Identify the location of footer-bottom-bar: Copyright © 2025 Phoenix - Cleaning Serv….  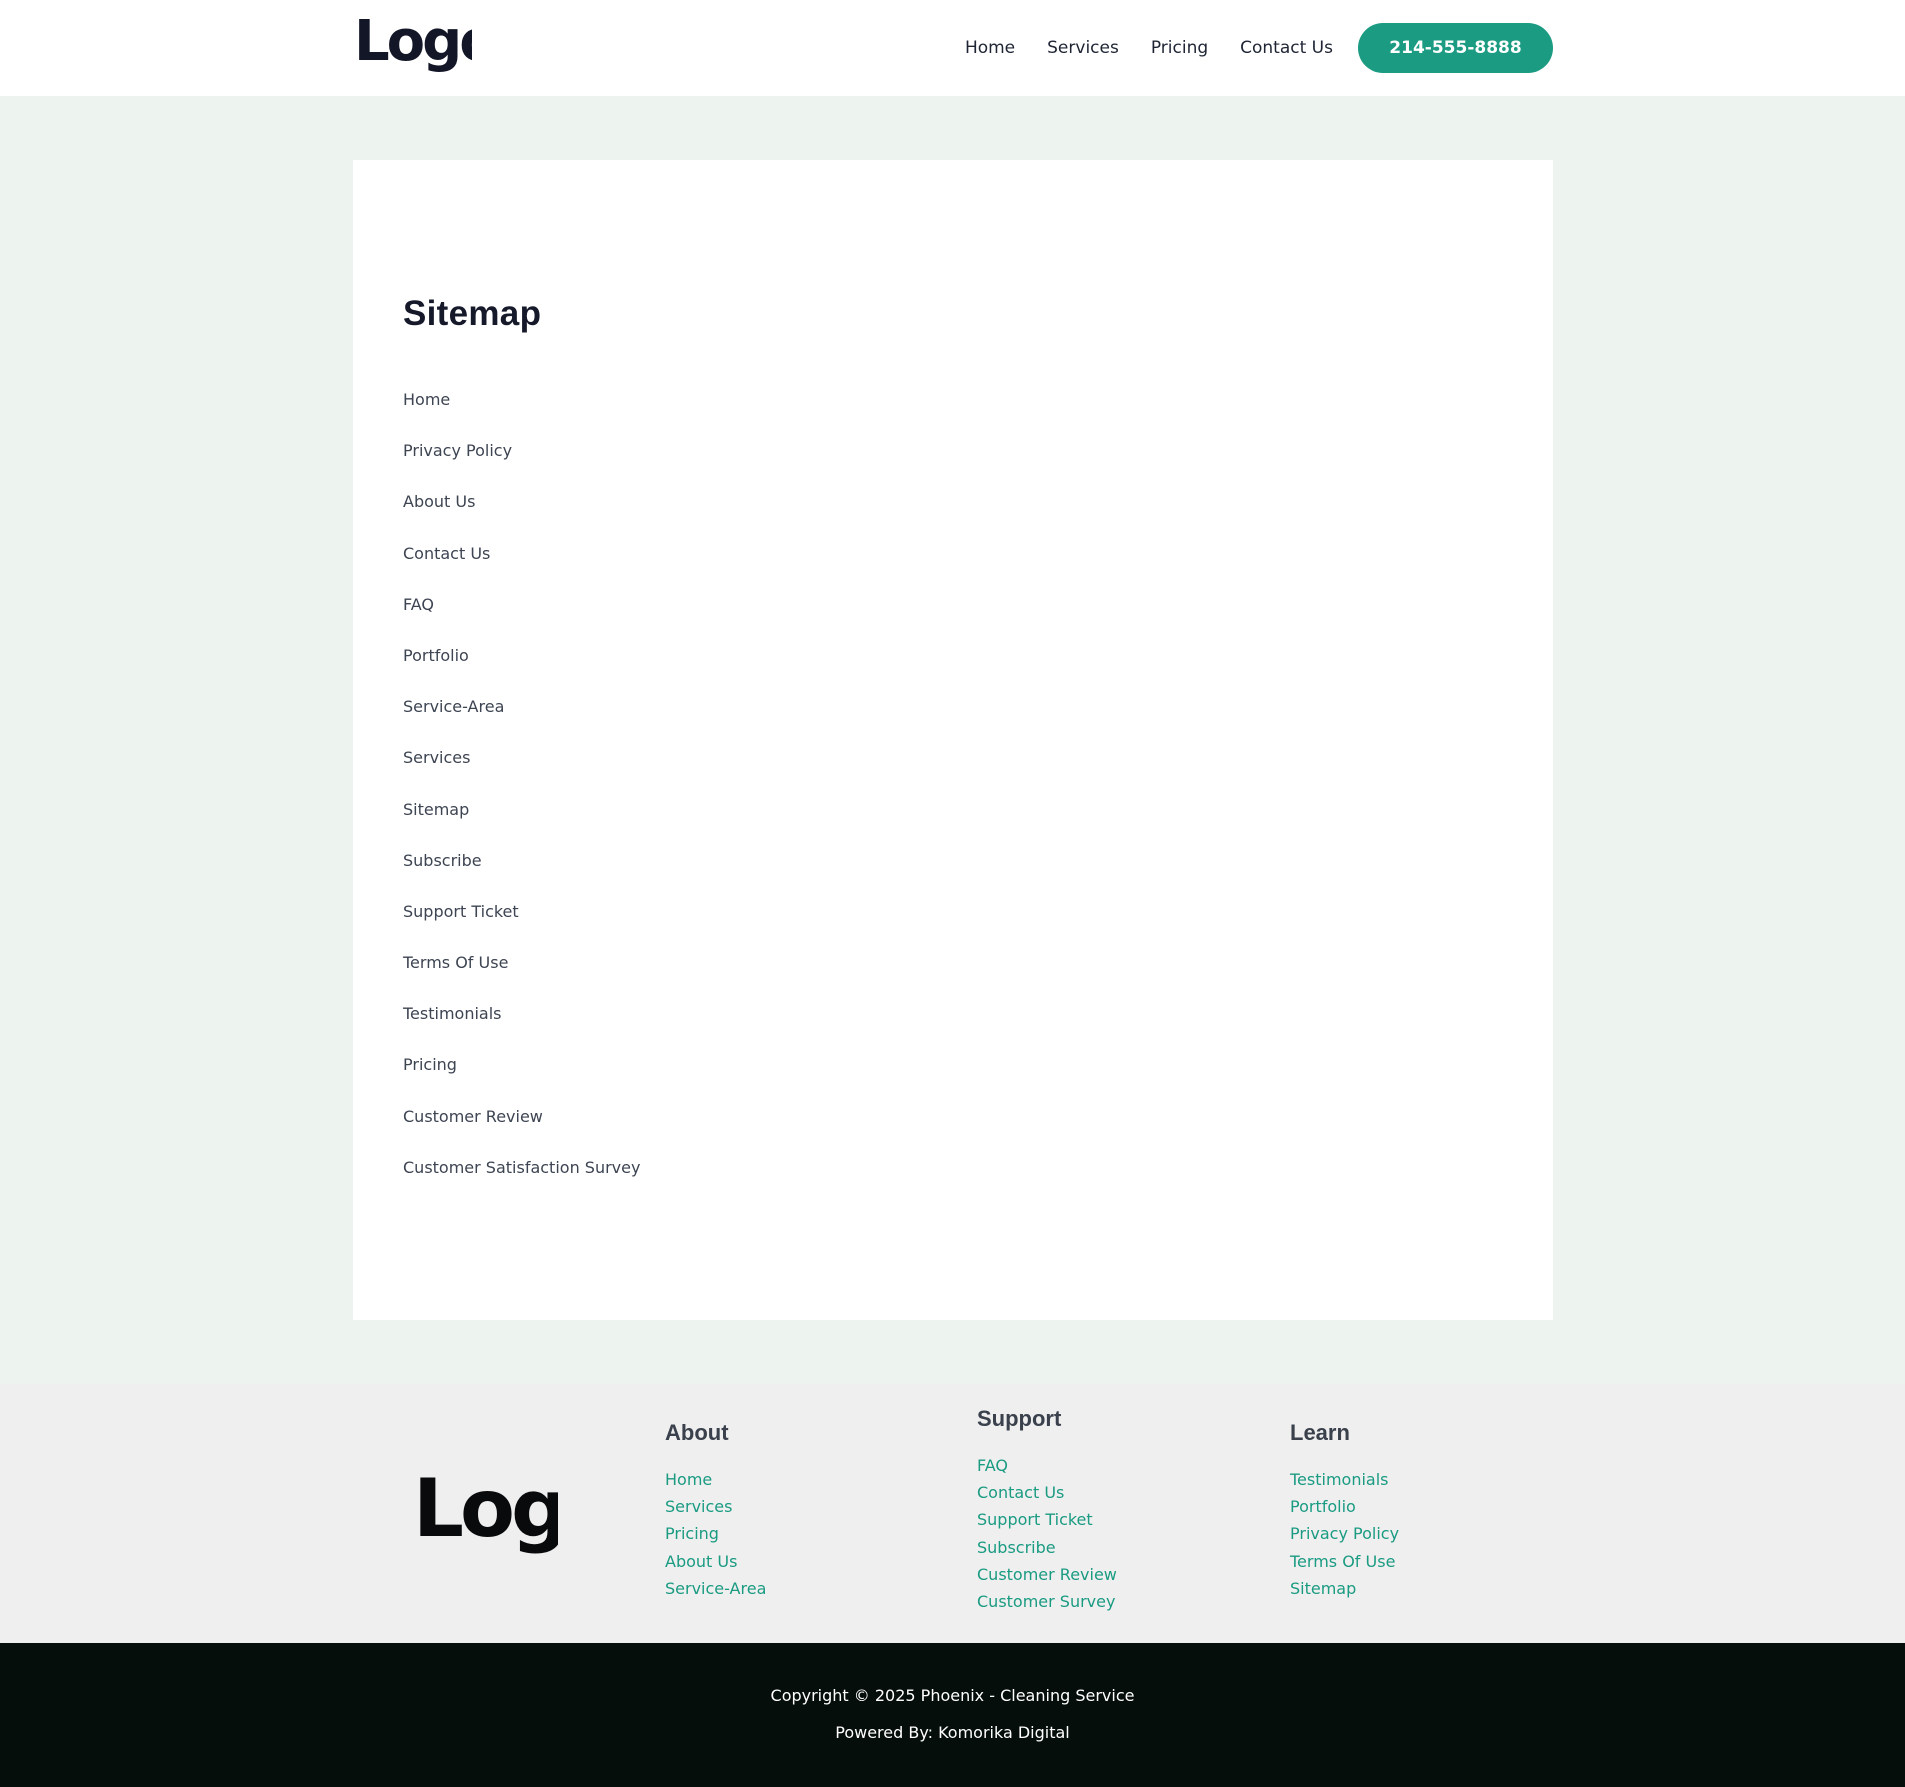
(952, 1715).